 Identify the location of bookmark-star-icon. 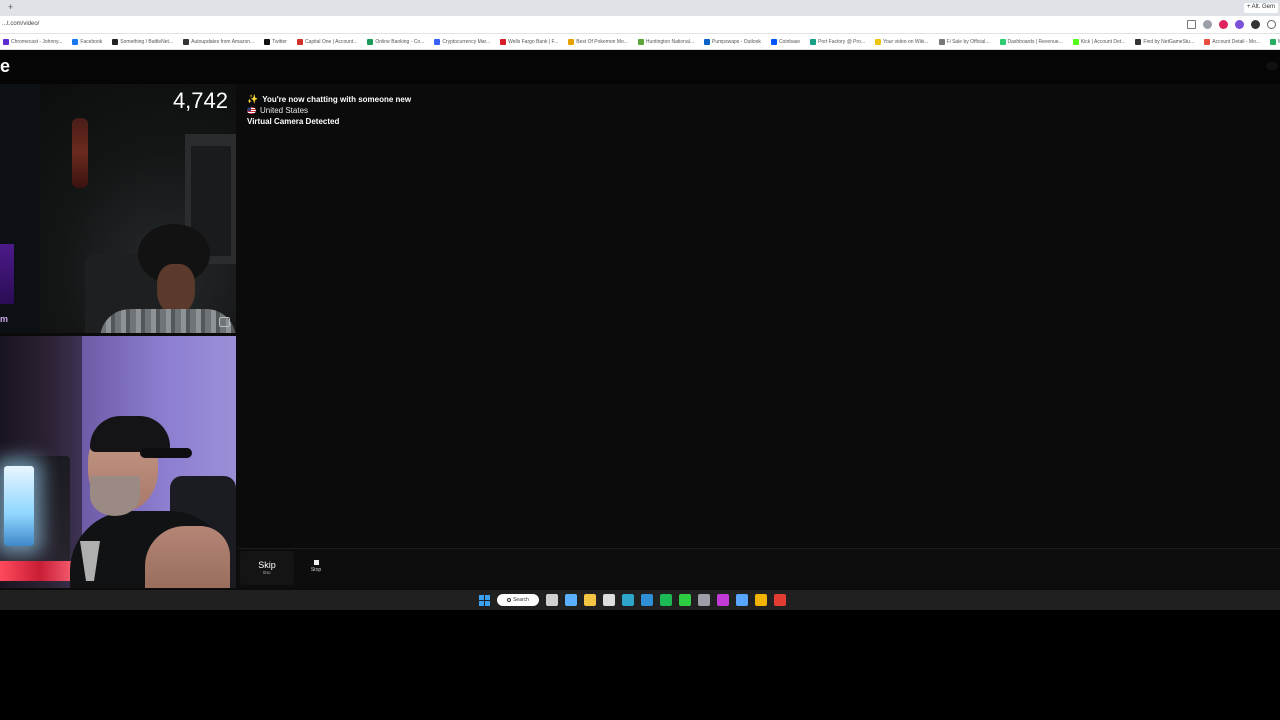
(1191, 24).